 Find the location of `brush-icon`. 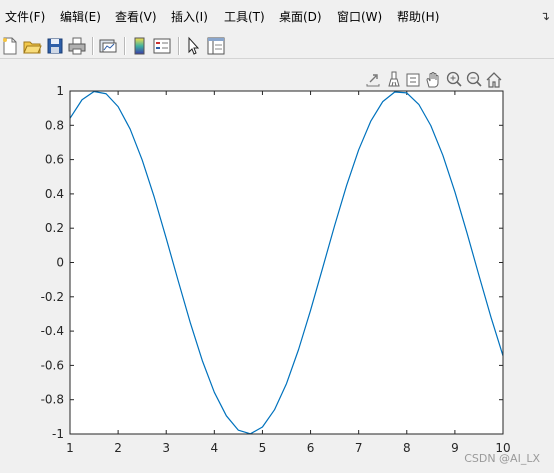

brush-icon is located at coordinates (394, 80).